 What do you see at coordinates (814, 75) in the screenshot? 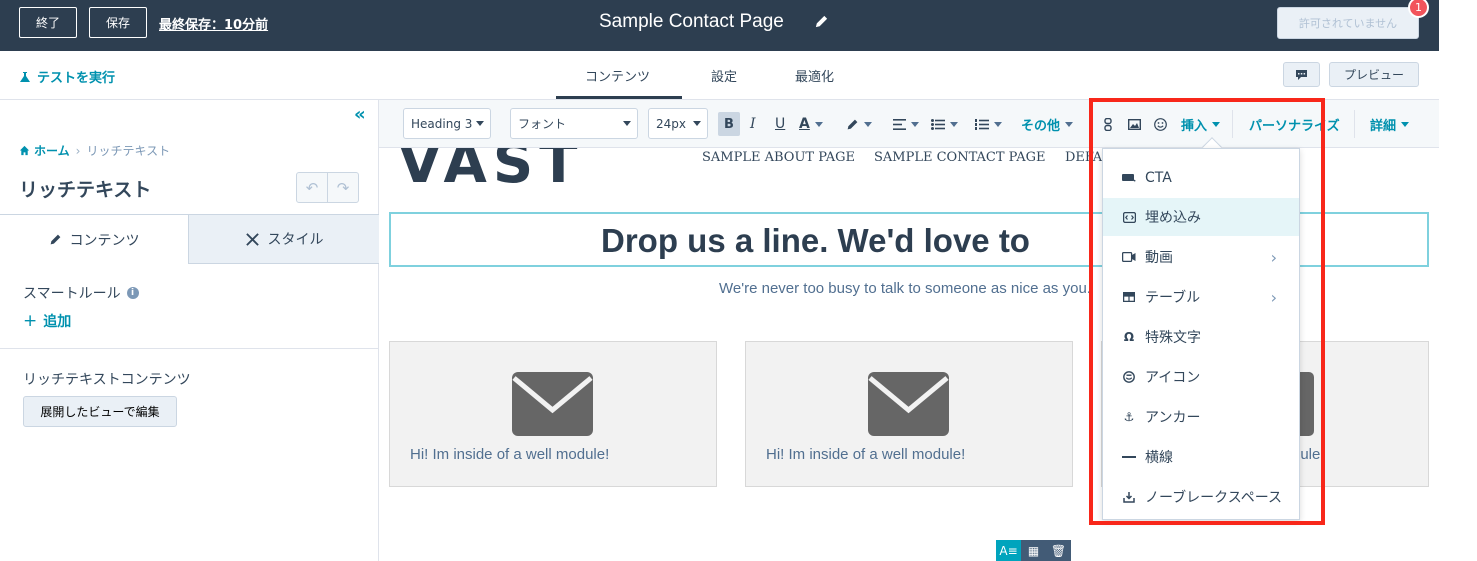
I see `tab-optimize: 最適化` at bounding box center [814, 75].